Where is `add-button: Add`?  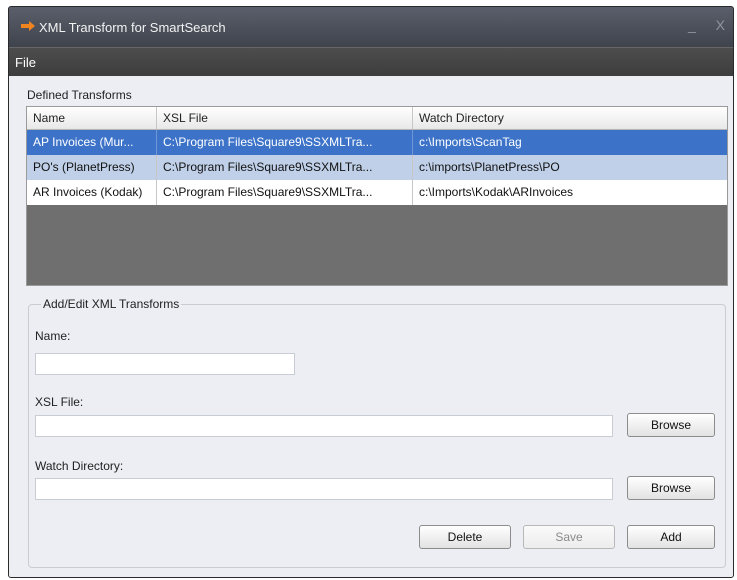
add-button: Add is located at coordinates (671, 537).